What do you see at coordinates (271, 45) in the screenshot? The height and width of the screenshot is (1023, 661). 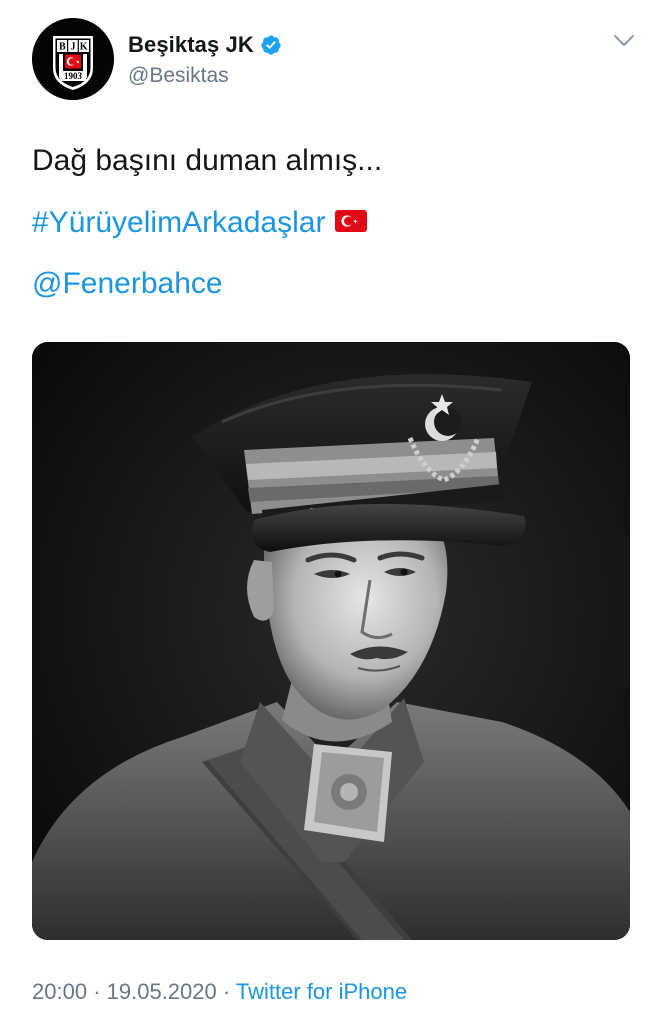 I see `verified-icon` at bounding box center [271, 45].